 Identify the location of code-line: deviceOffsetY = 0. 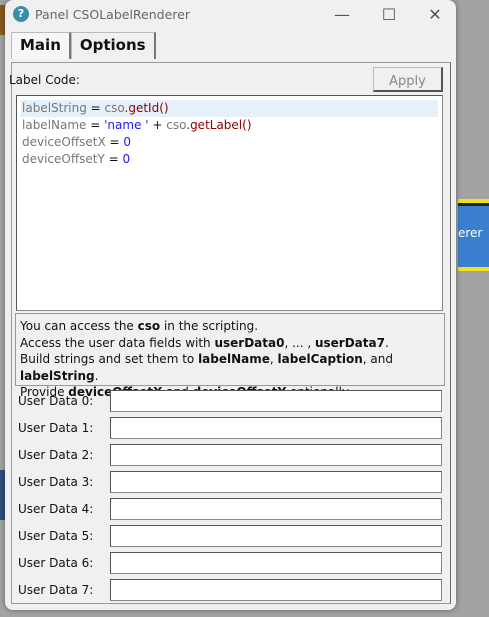
(229, 159).